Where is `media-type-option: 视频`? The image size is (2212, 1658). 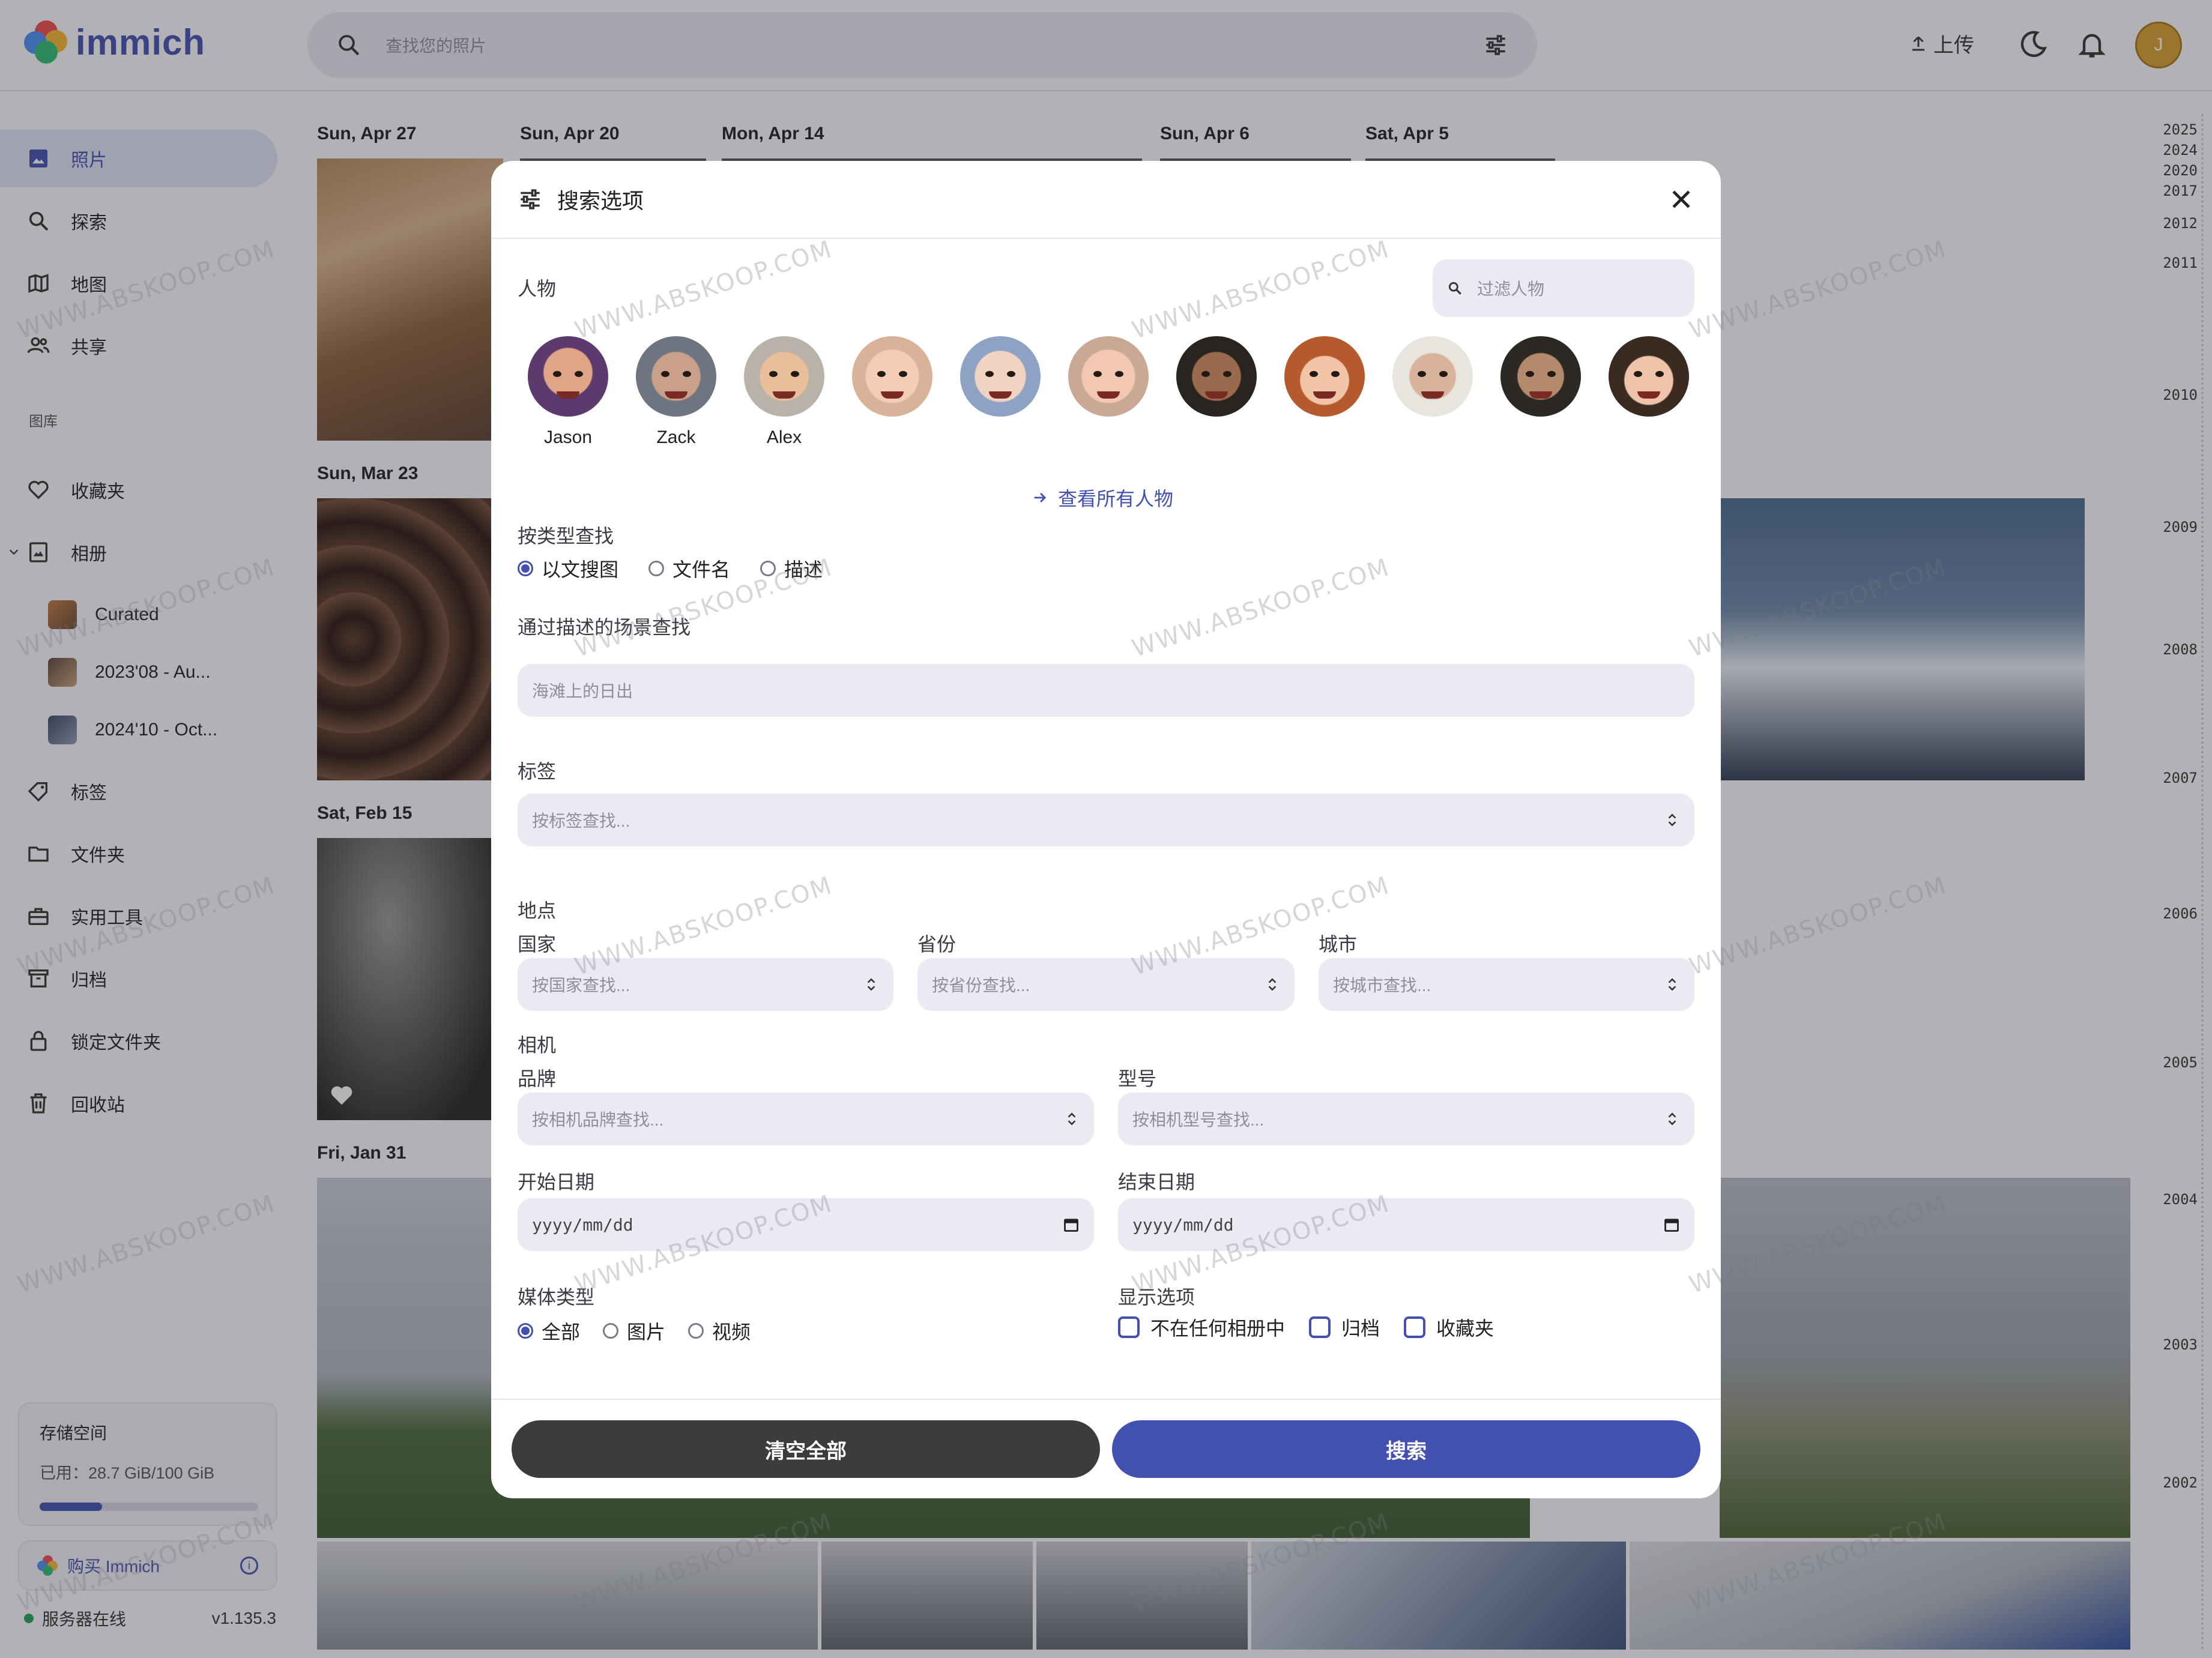 media-type-option: 视频 is located at coordinates (719, 1331).